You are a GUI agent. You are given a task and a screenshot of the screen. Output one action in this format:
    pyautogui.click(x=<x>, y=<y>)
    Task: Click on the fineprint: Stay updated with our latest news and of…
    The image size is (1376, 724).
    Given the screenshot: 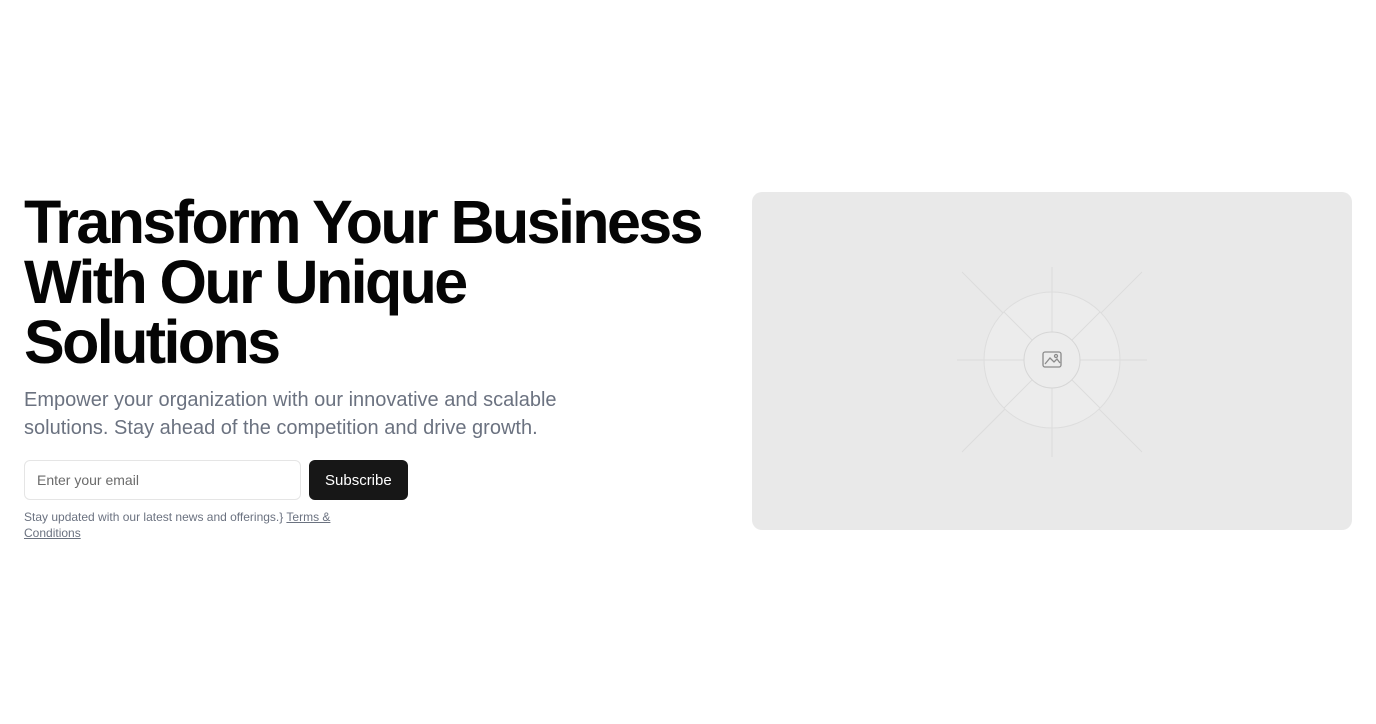 What is the action you would take?
    pyautogui.click(x=194, y=525)
    